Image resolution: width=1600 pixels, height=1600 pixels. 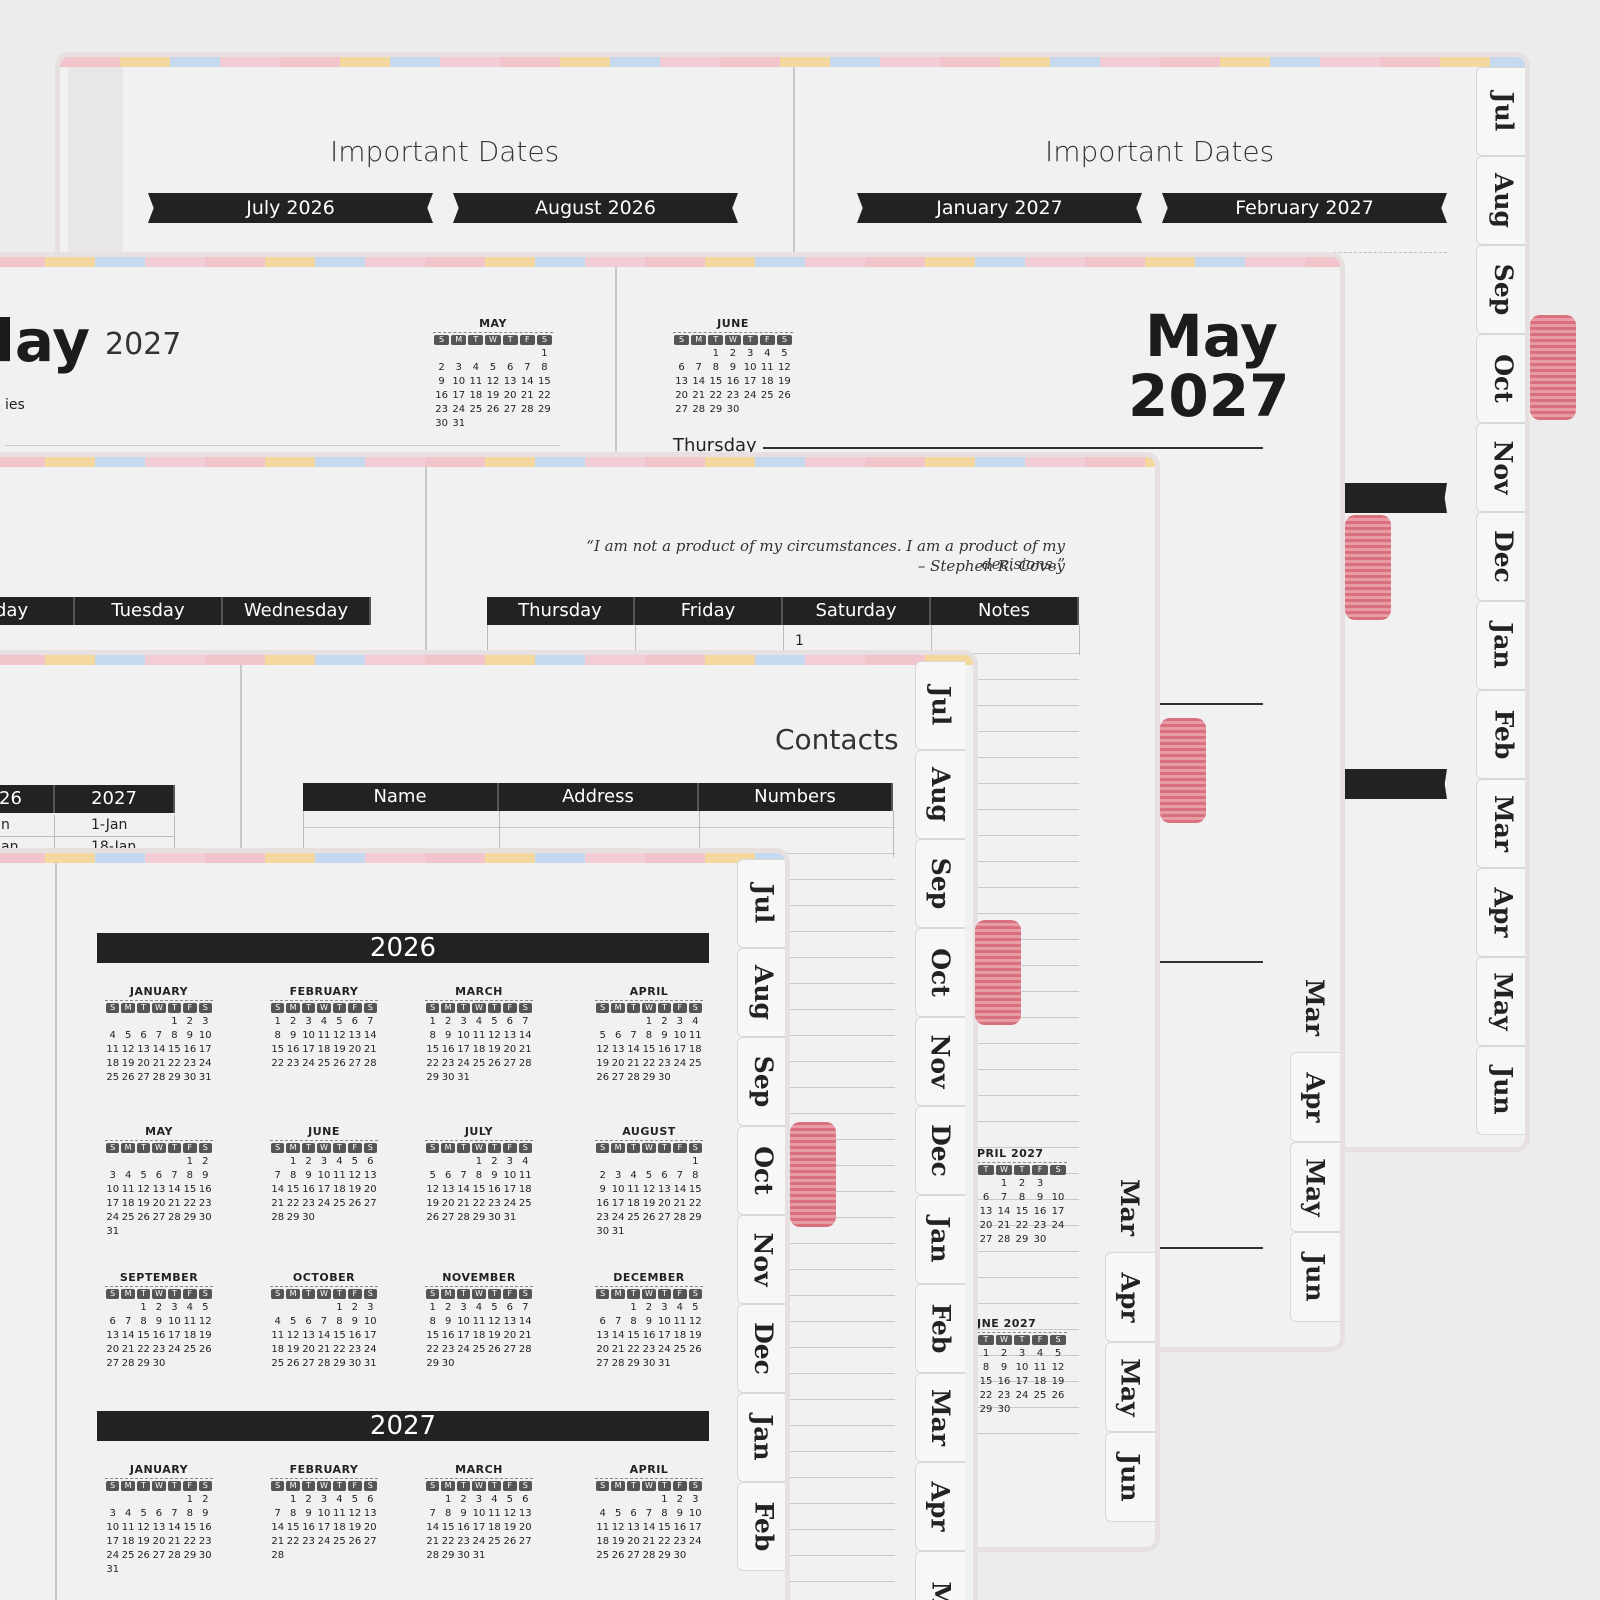 What do you see at coordinates (940, 1575) in the screenshot?
I see `tab-m: M` at bounding box center [940, 1575].